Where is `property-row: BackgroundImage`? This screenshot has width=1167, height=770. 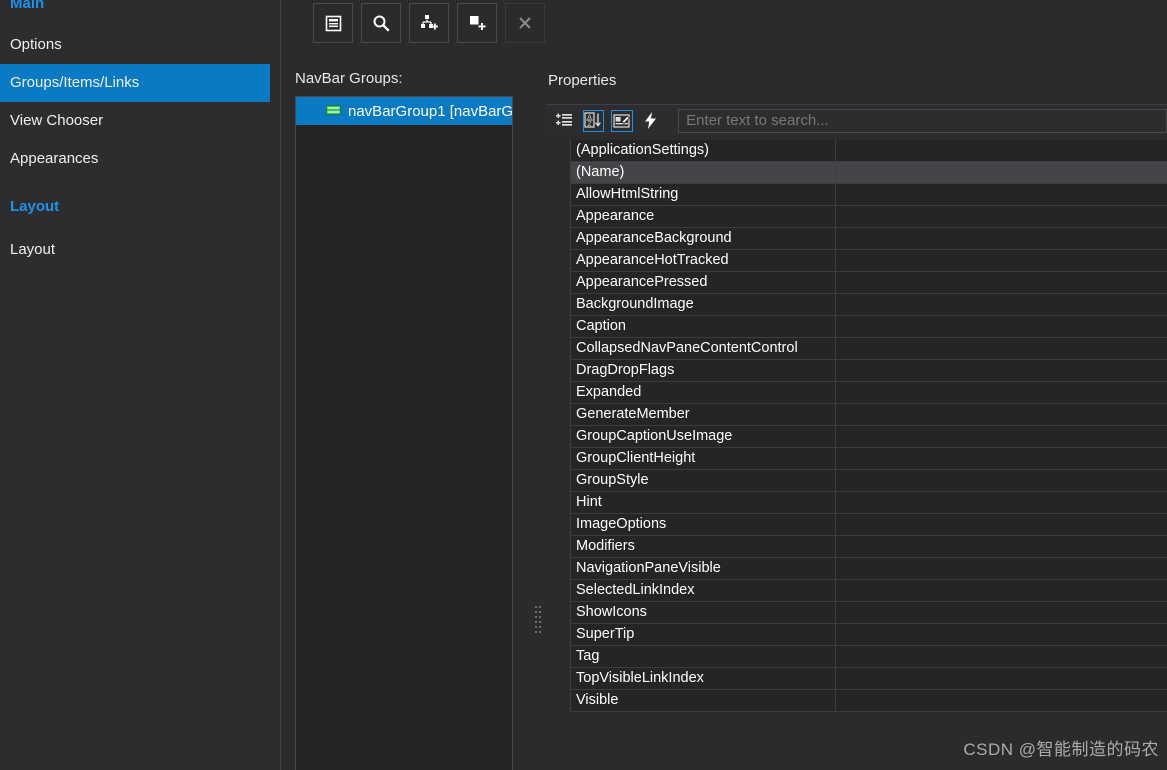 property-row: BackgroundImage is located at coordinates (856, 305).